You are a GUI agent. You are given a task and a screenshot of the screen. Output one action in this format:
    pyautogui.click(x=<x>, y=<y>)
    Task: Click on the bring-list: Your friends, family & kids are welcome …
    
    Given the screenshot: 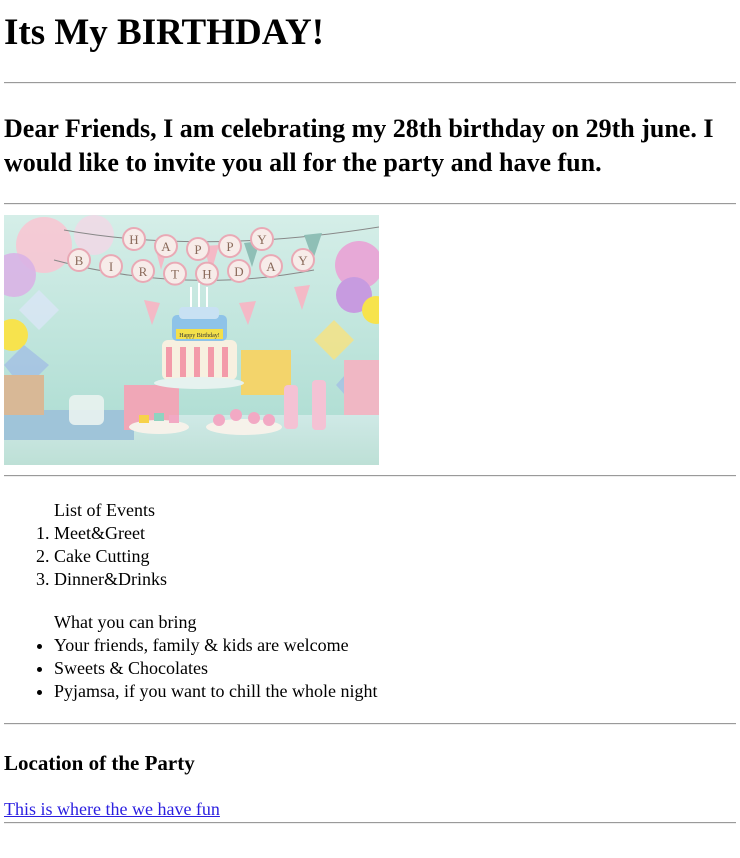 What is the action you would take?
    pyautogui.click(x=370, y=668)
    